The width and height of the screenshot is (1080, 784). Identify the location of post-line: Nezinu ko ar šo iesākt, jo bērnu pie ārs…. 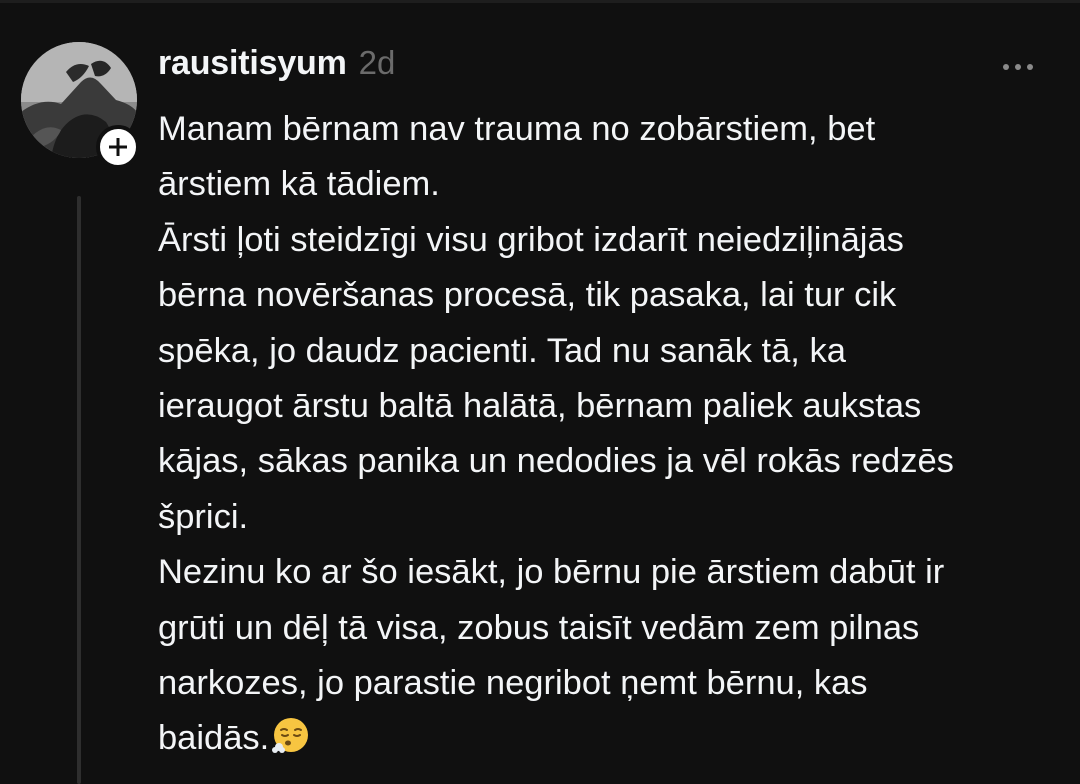
(551, 572).